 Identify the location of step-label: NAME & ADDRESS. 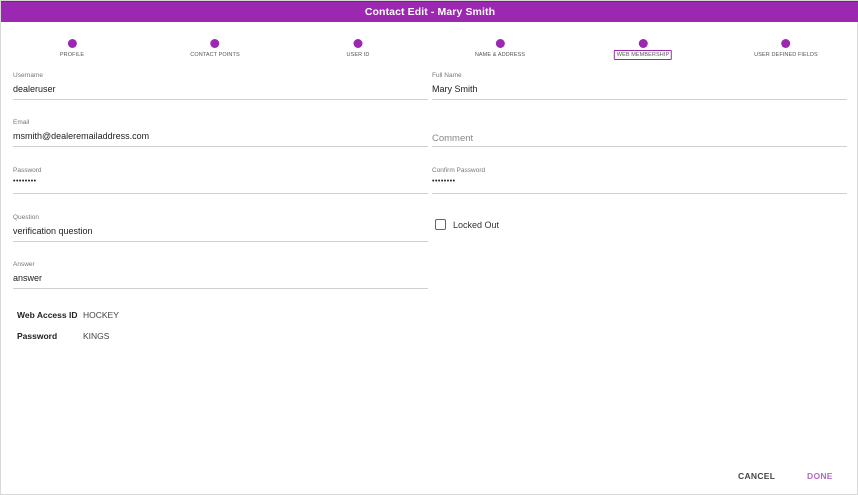
(500, 55).